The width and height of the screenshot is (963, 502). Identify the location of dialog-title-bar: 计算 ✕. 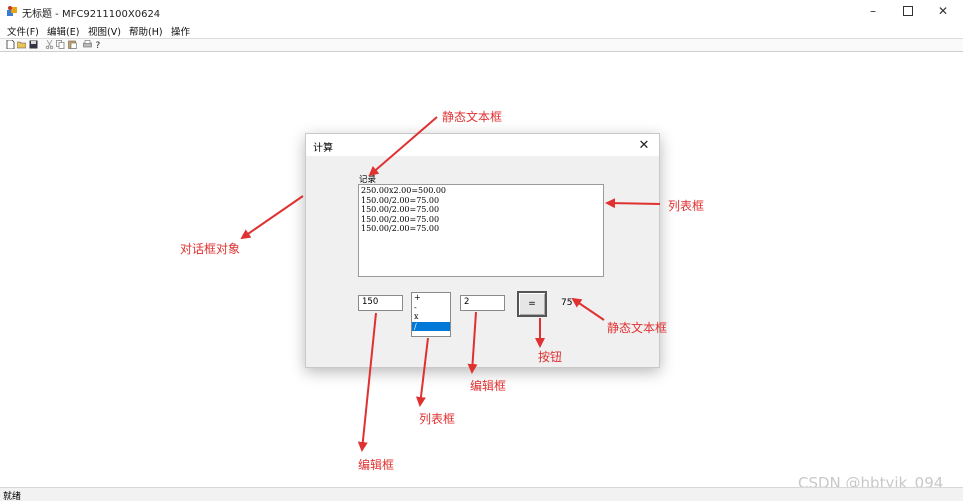
(482, 145).